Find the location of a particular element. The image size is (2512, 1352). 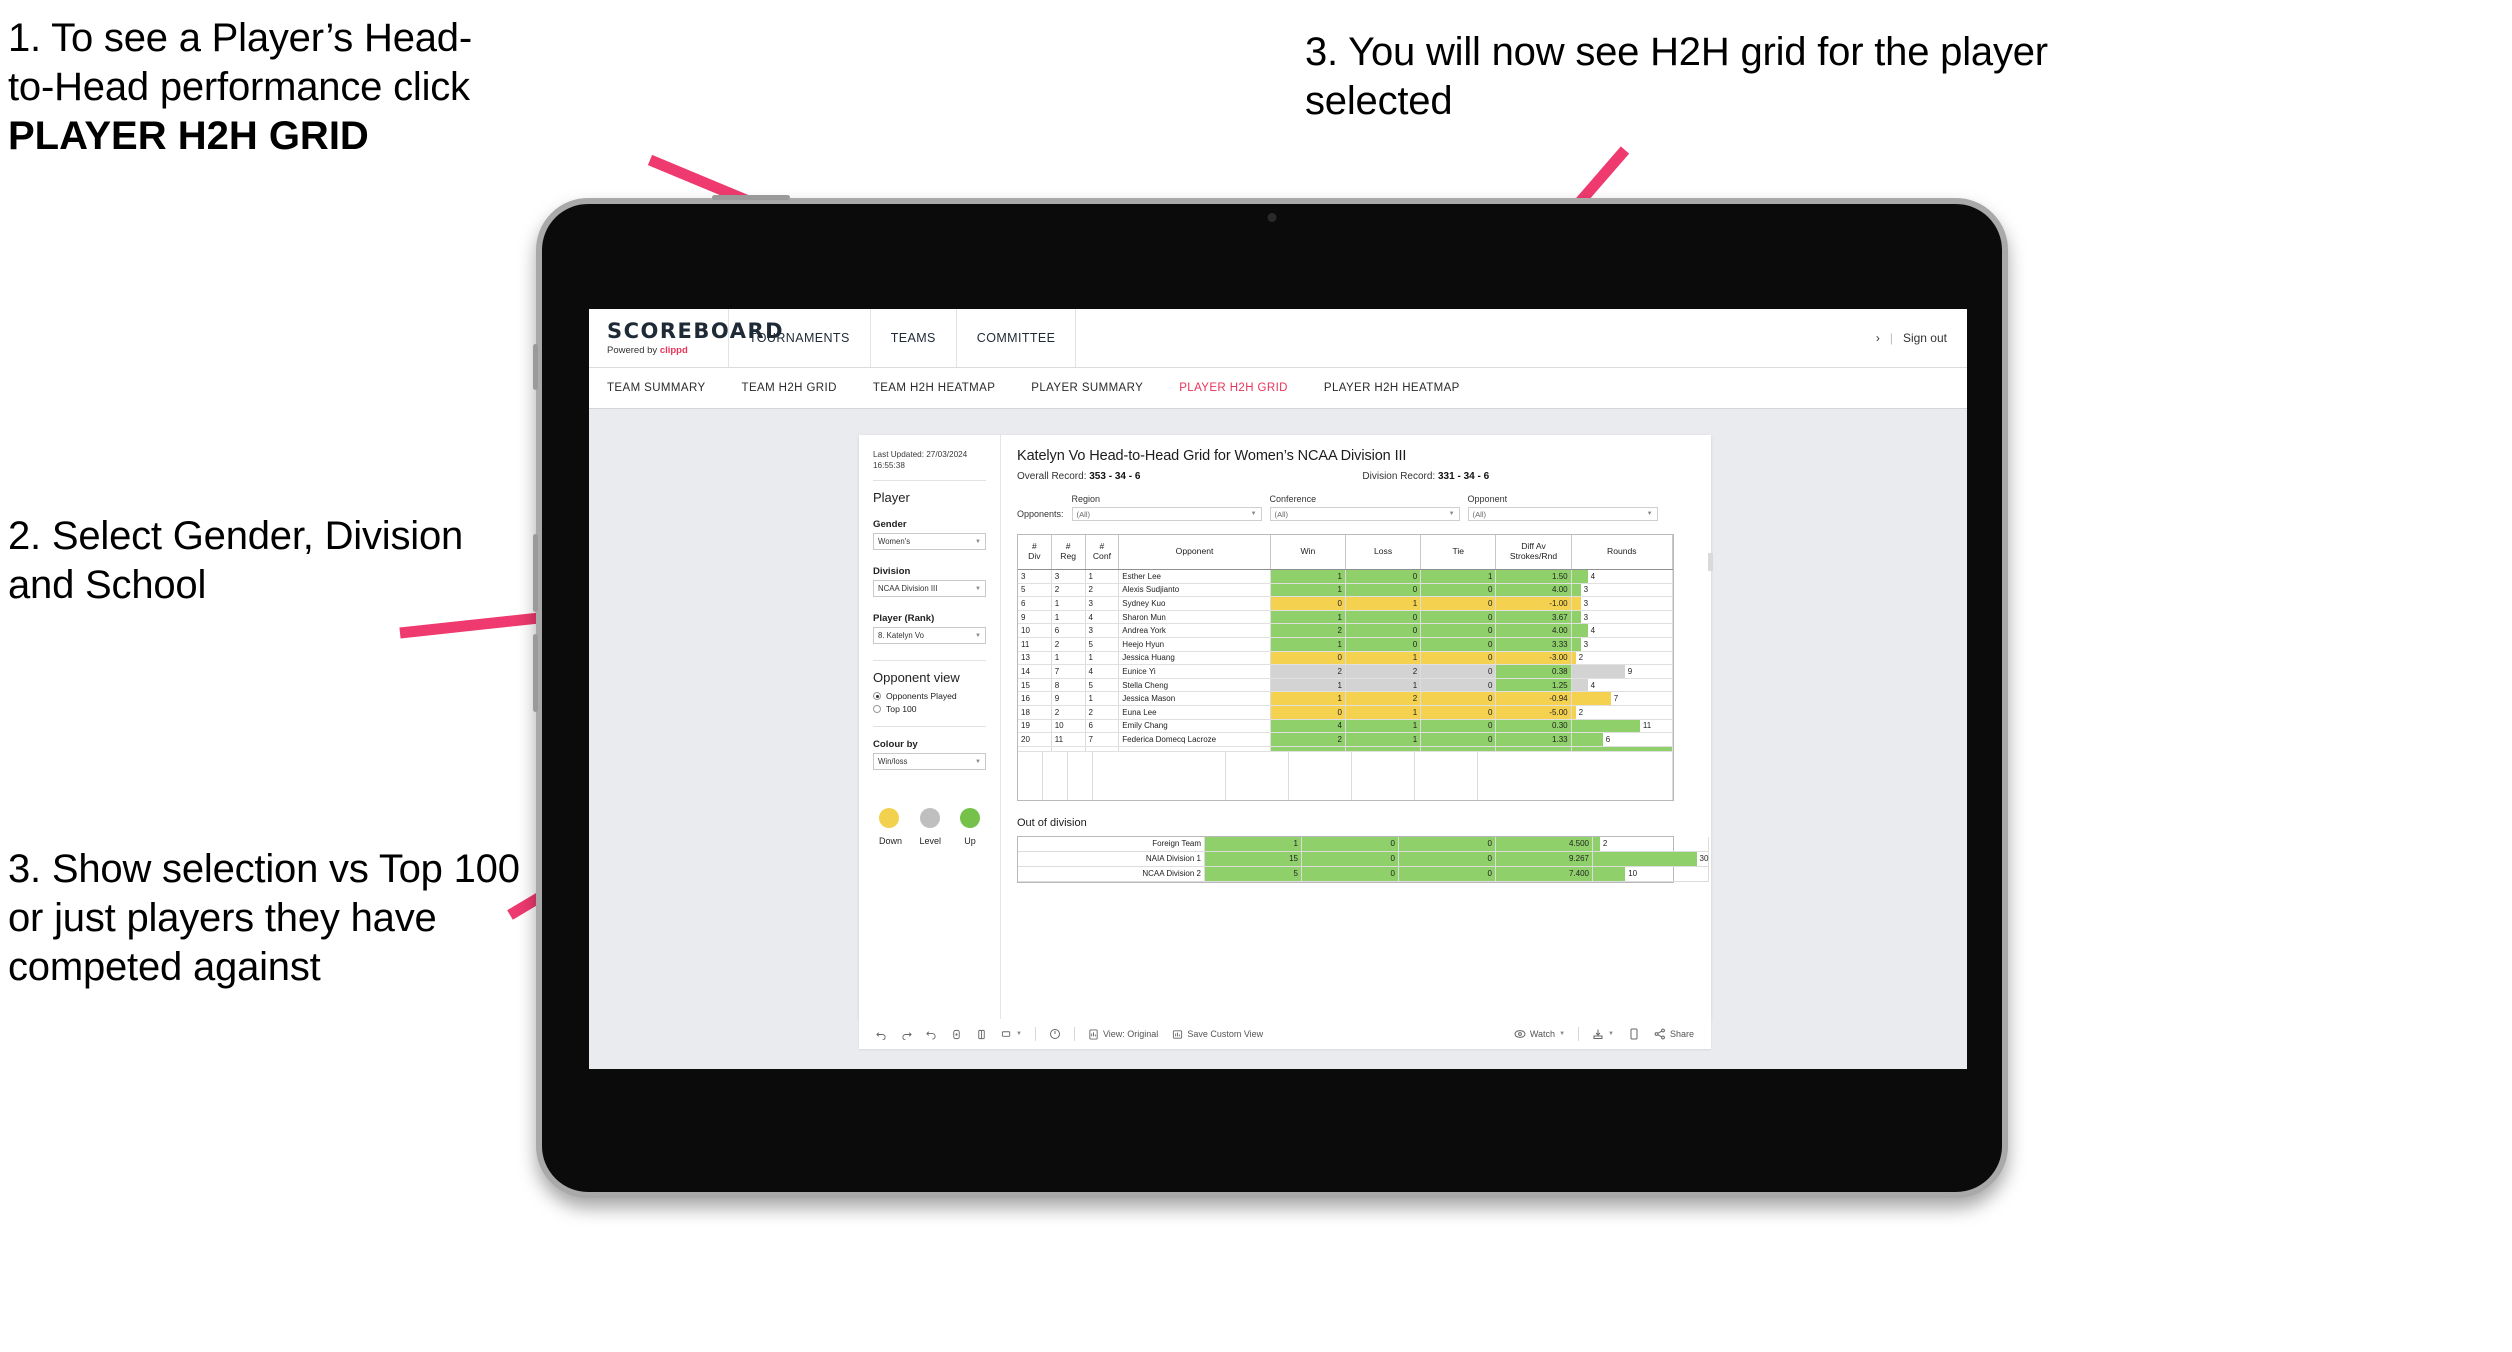

cell-loss: 0 is located at coordinates (1383, 644).